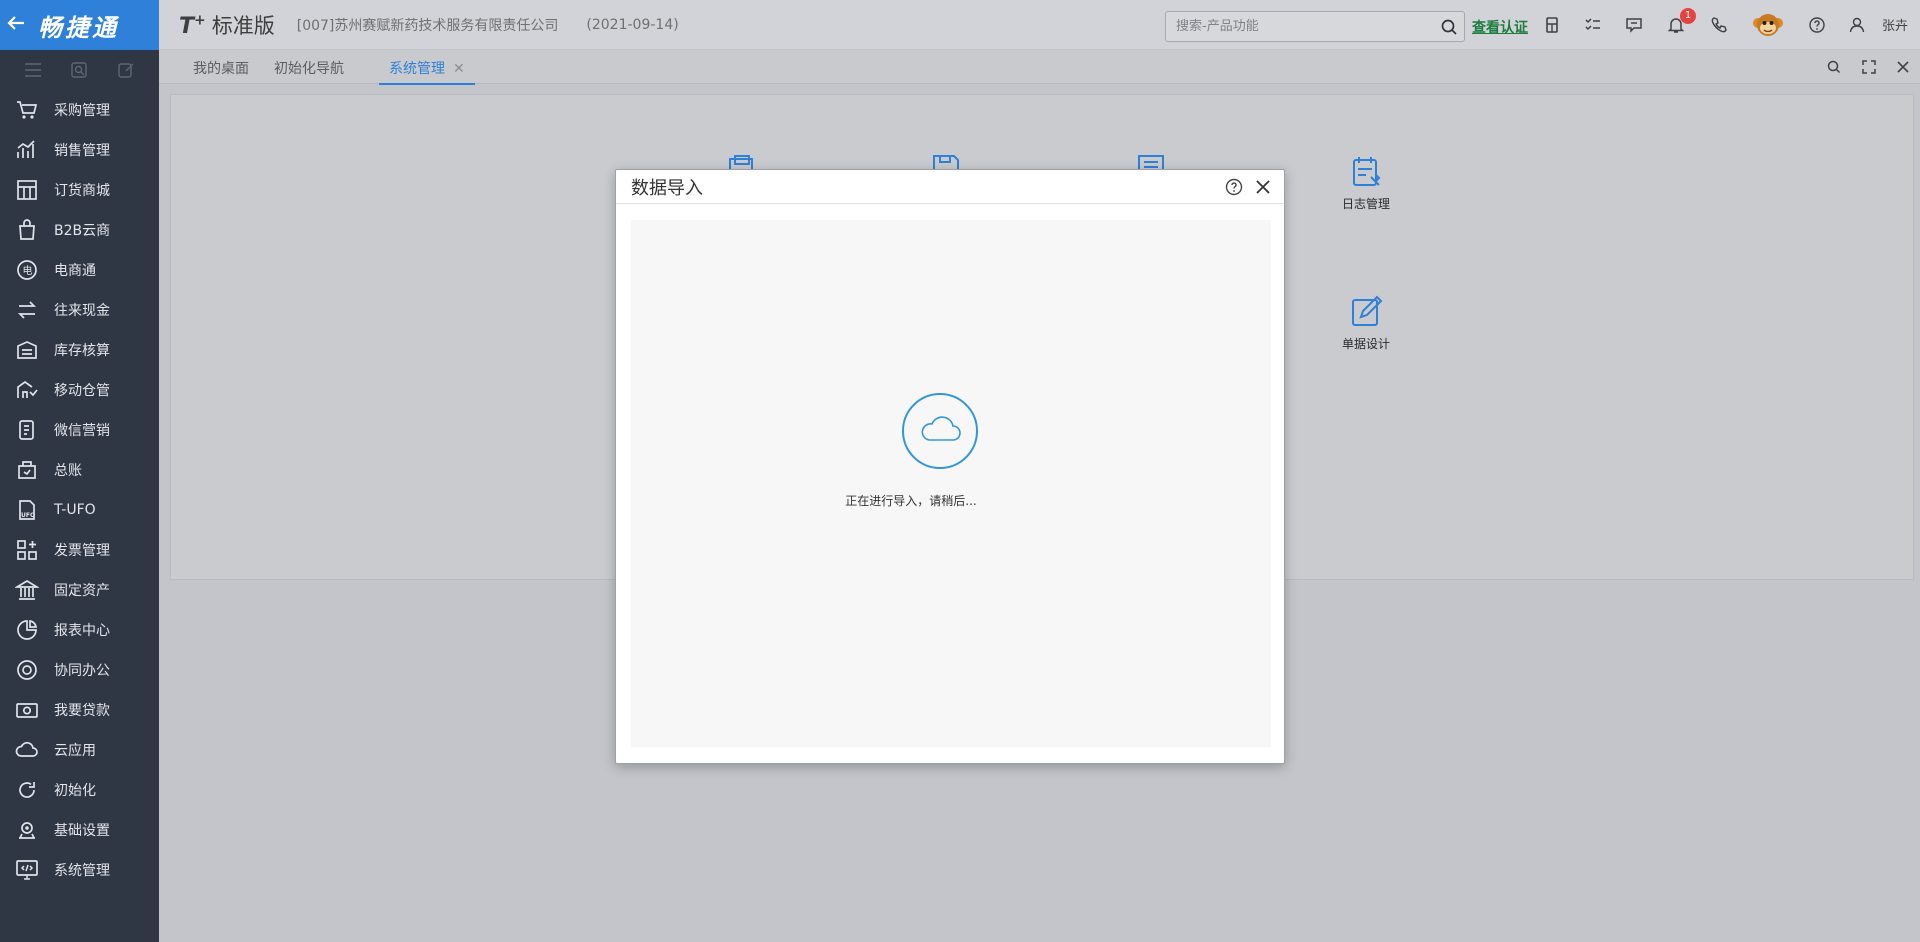 The width and height of the screenshot is (1920, 942). I want to click on dialog-help-icon, so click(1234, 187).